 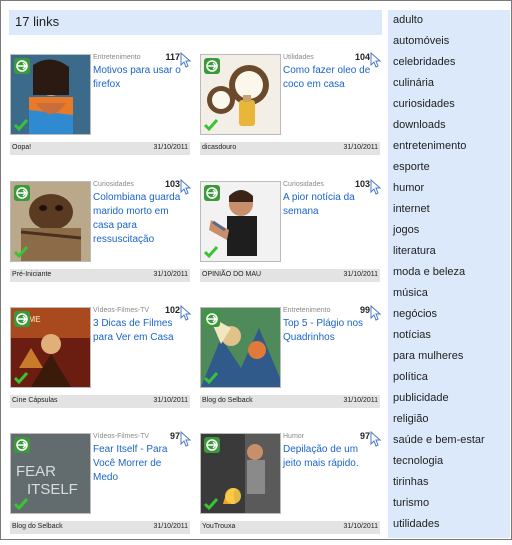 I want to click on sidebar-item-entretenimento: entretenimento, so click(x=429, y=146).